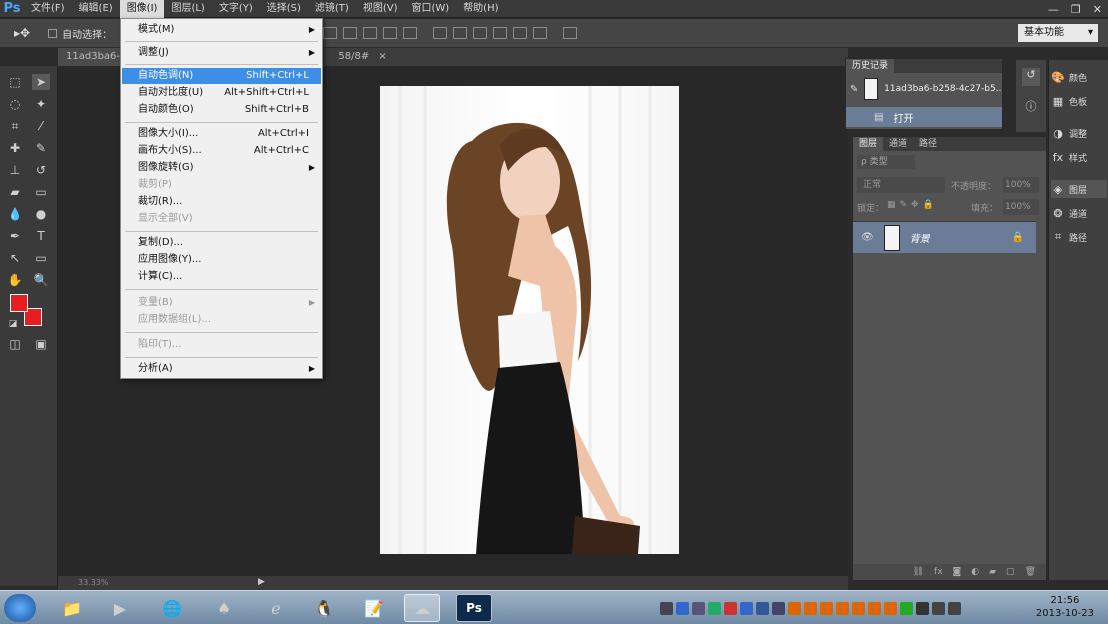  I want to click on dock-adjustments: ◑ 调整, so click(1079, 133).